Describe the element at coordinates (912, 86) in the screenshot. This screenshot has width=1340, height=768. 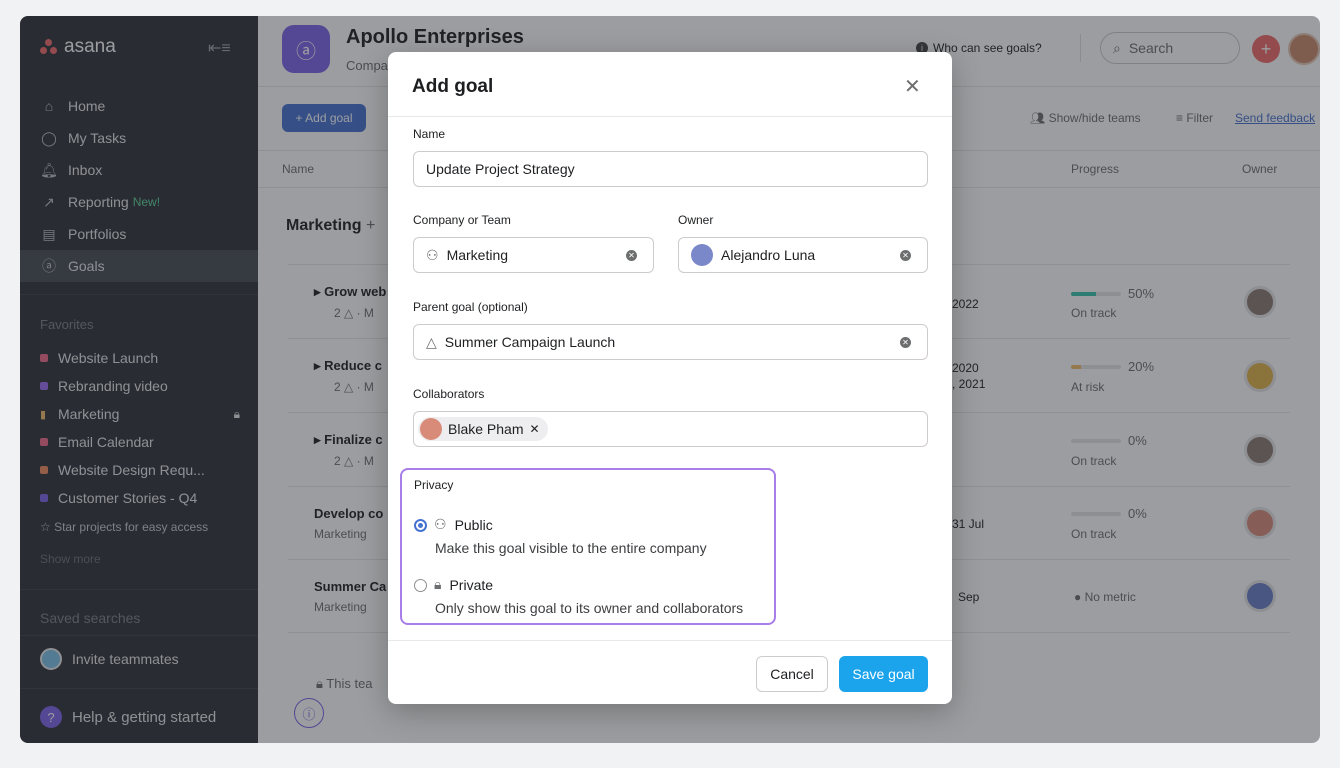
I see `close-icon: ✕` at that location.